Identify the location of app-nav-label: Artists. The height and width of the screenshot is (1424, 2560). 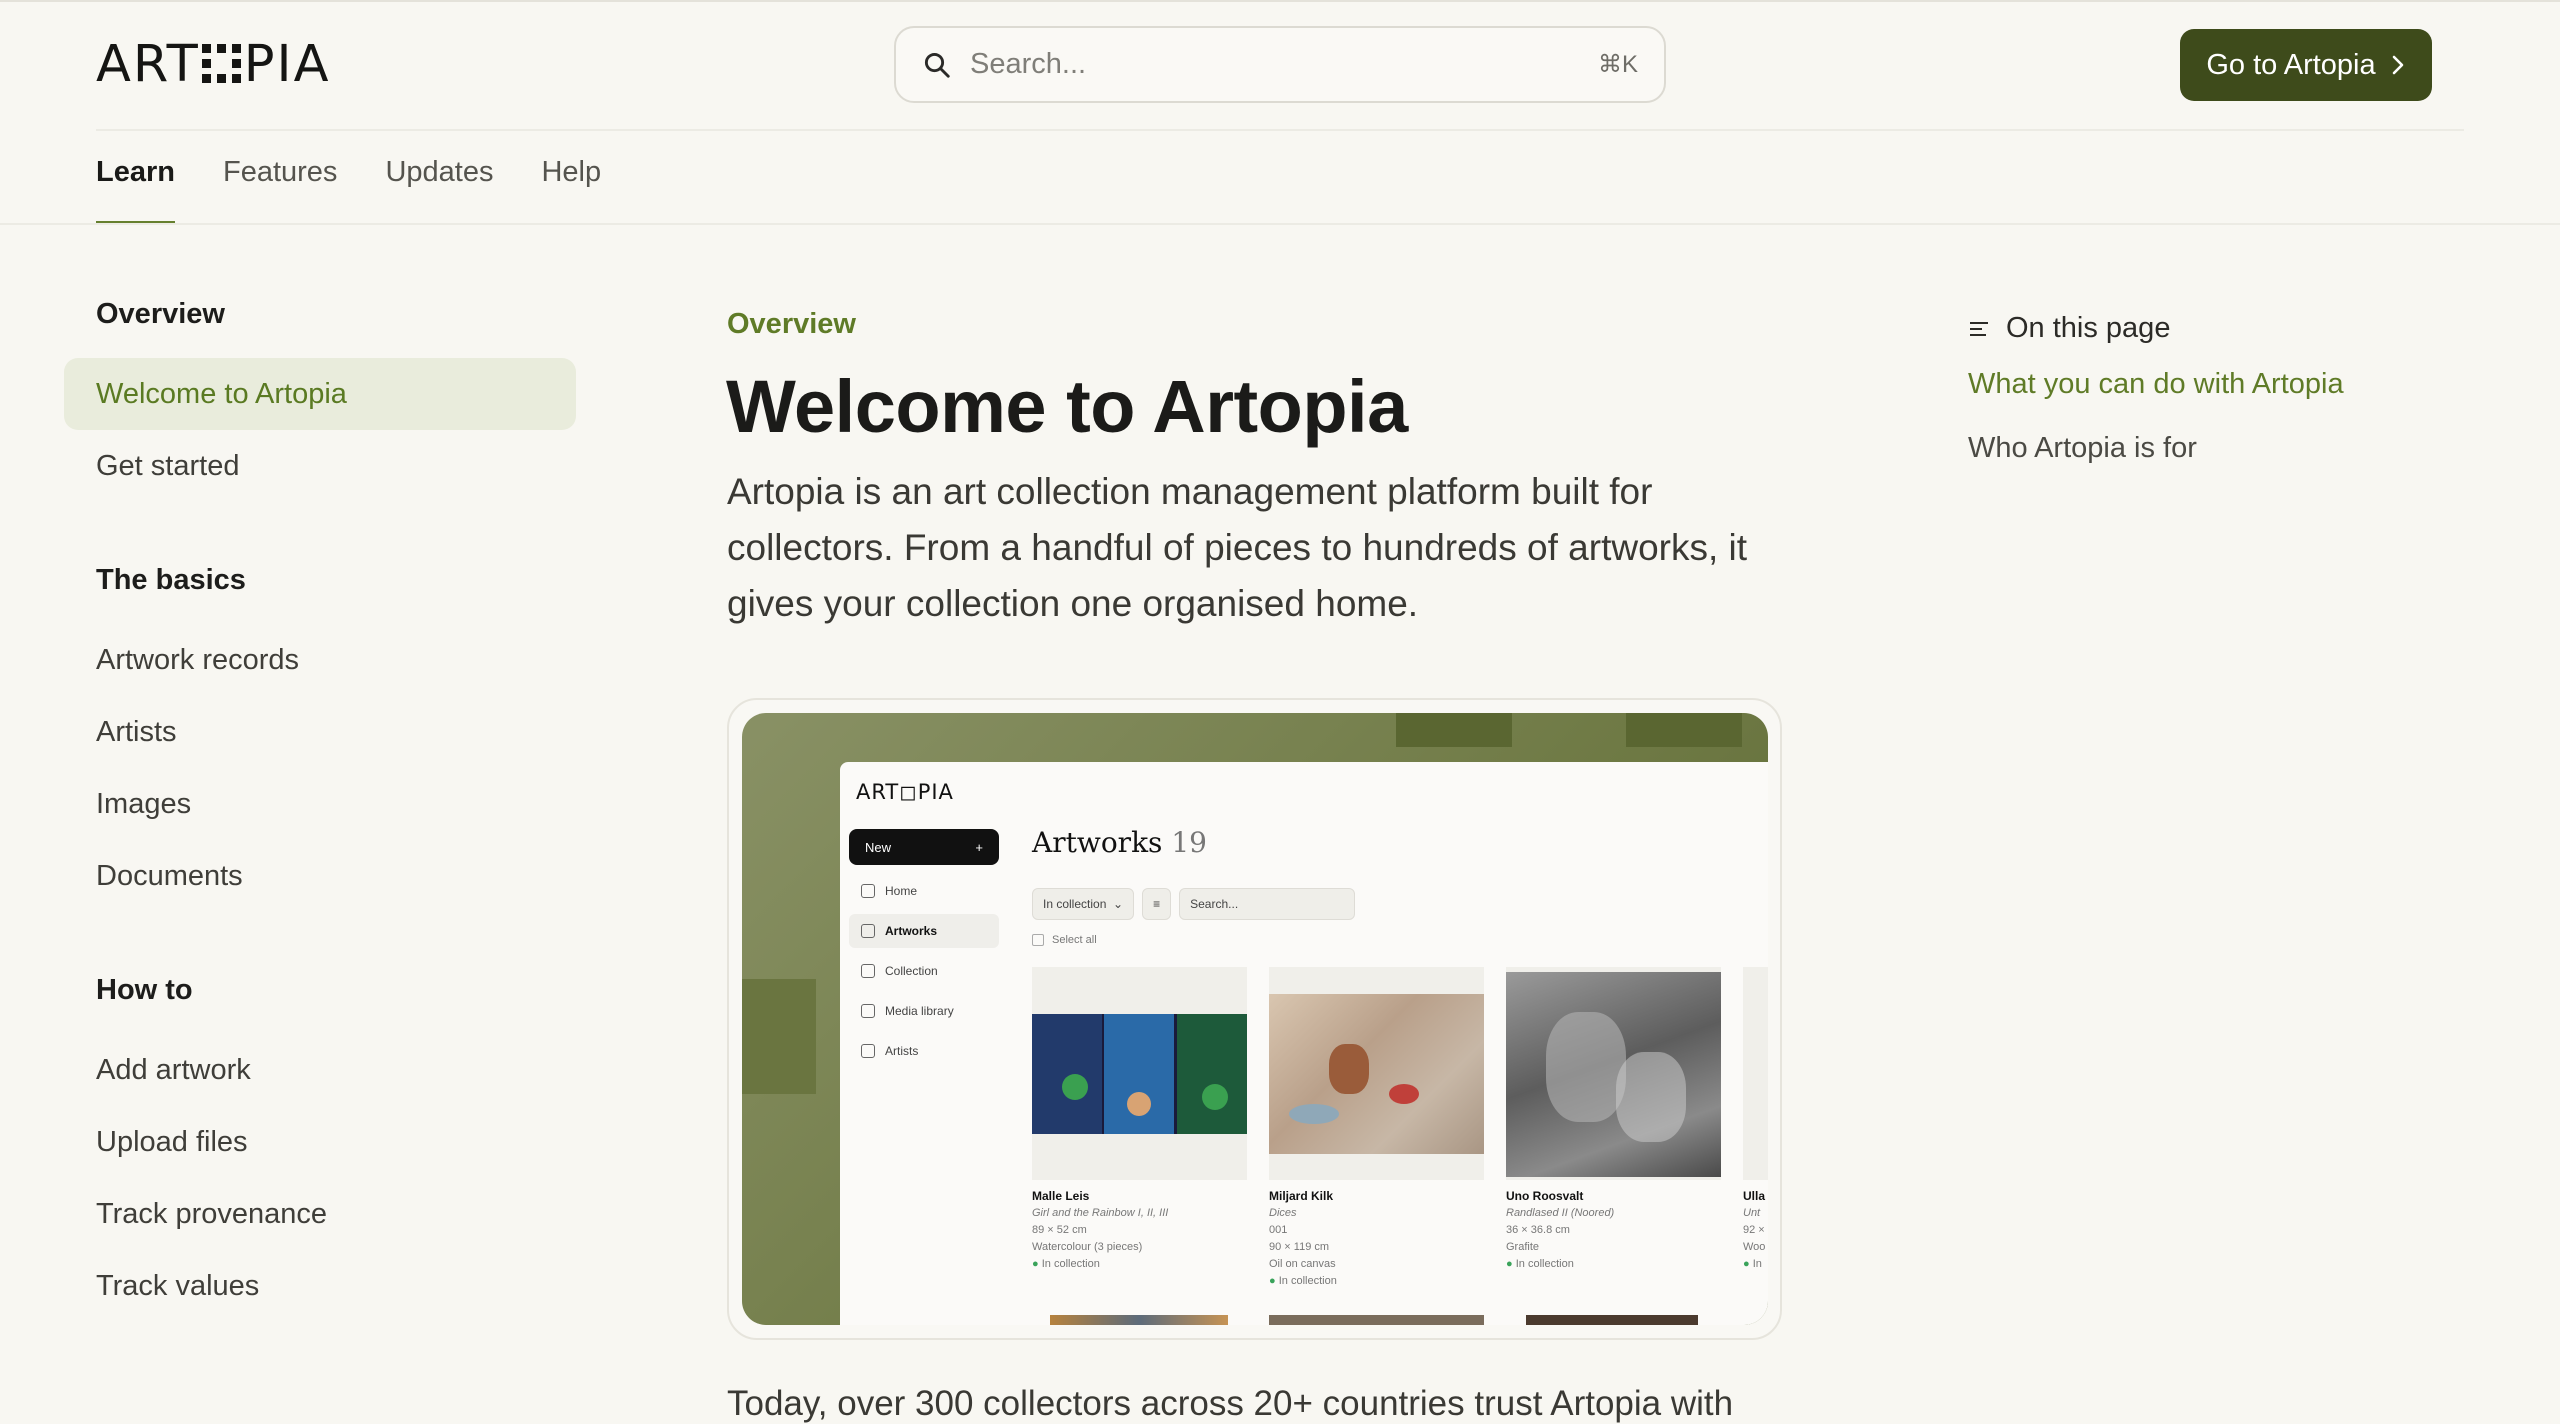
(902, 1051).